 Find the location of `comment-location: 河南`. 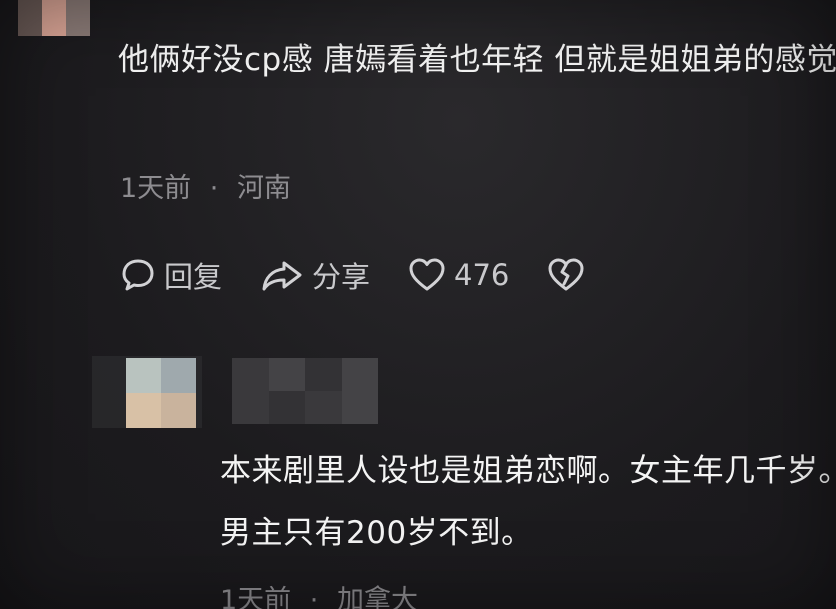

comment-location: 河南 is located at coordinates (263, 188).